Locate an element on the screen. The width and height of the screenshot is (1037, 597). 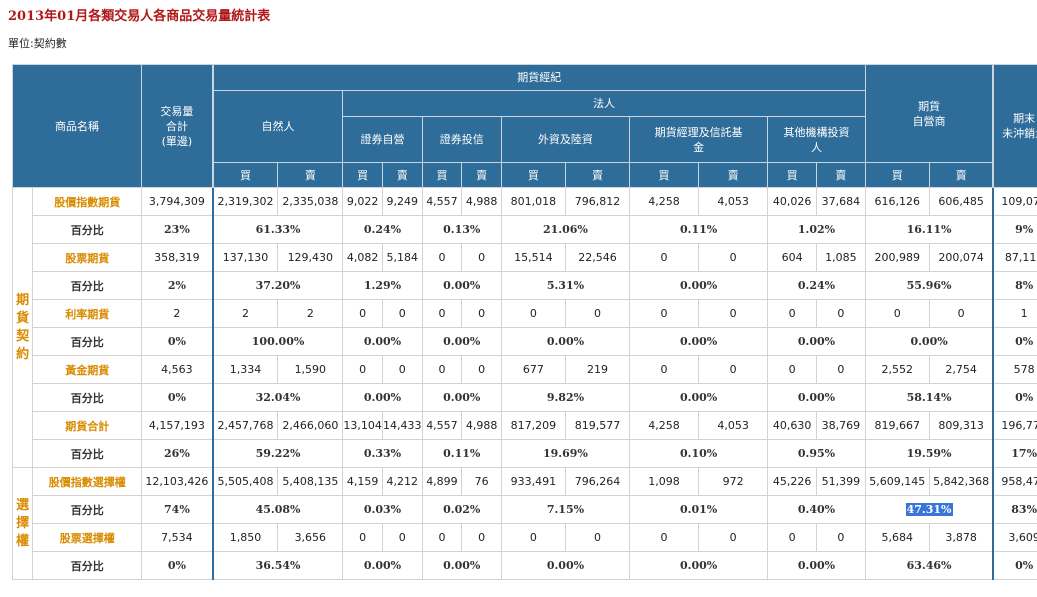
percent-cell: 17% is located at coordinates (1014, 453).